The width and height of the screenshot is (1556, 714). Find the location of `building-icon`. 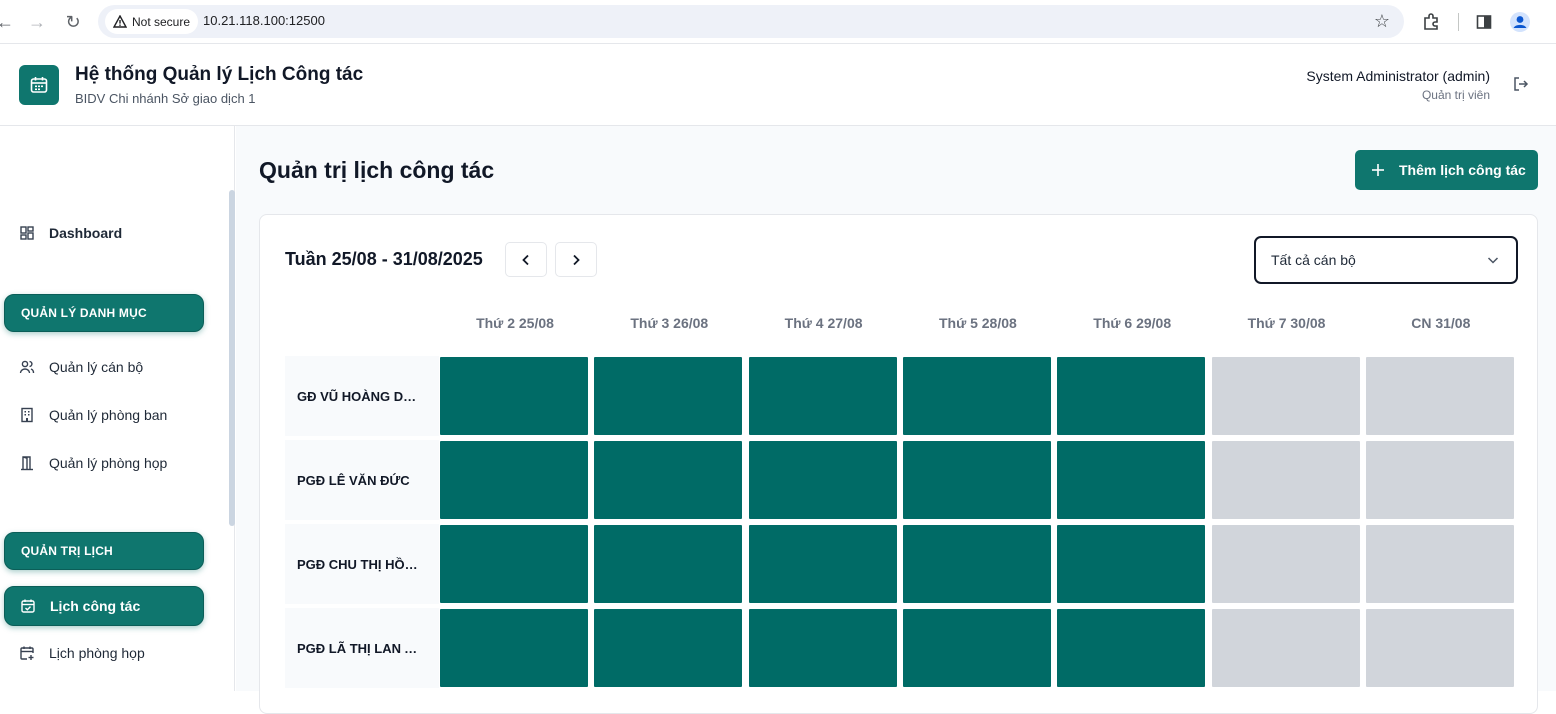

building-icon is located at coordinates (27, 415).